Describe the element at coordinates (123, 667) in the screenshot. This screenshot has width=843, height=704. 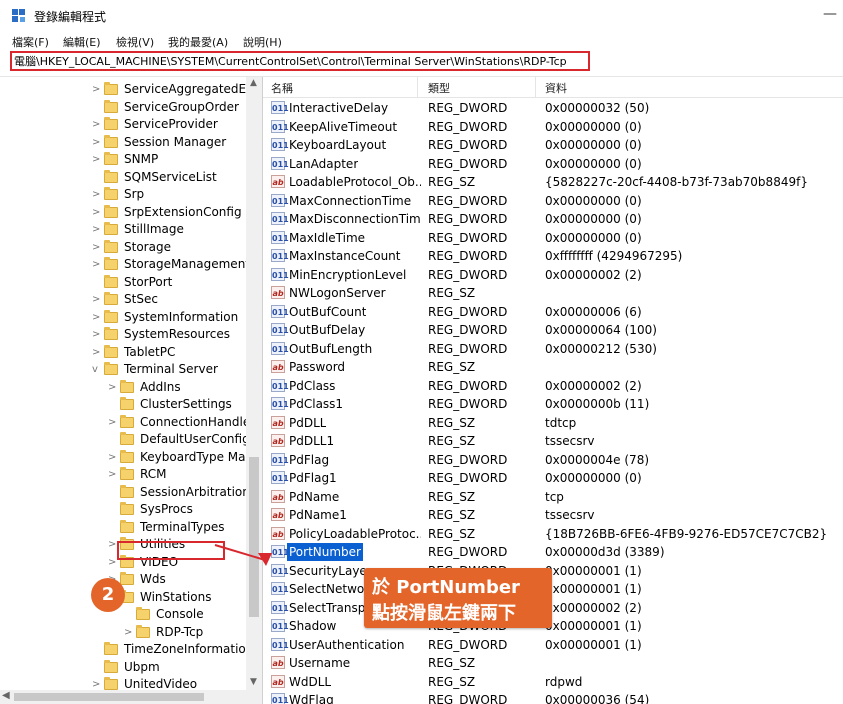
I see `tree-item: Ubpm` at that location.